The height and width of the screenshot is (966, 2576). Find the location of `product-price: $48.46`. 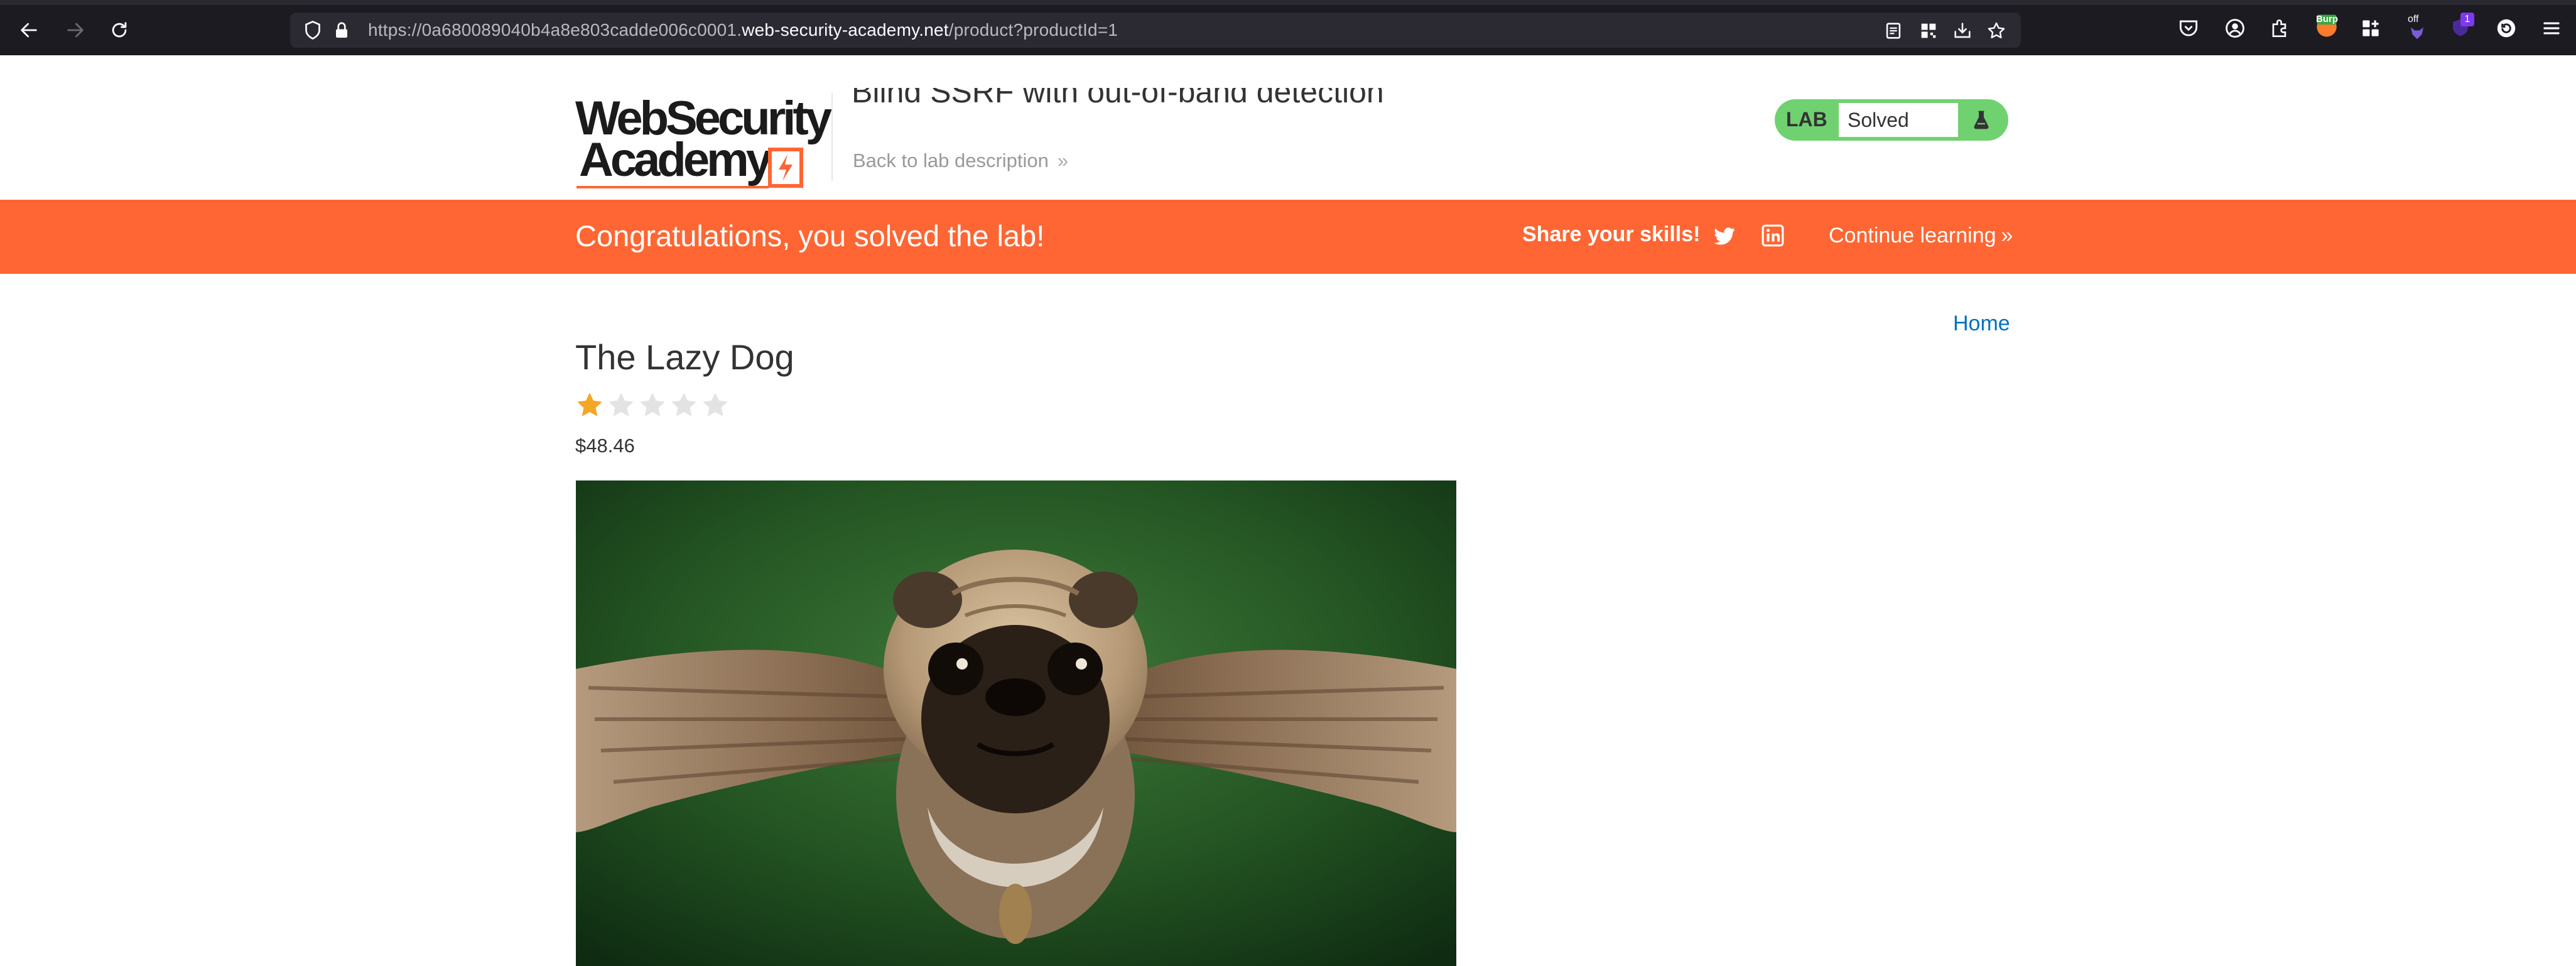

product-price: $48.46 is located at coordinates (605, 446).